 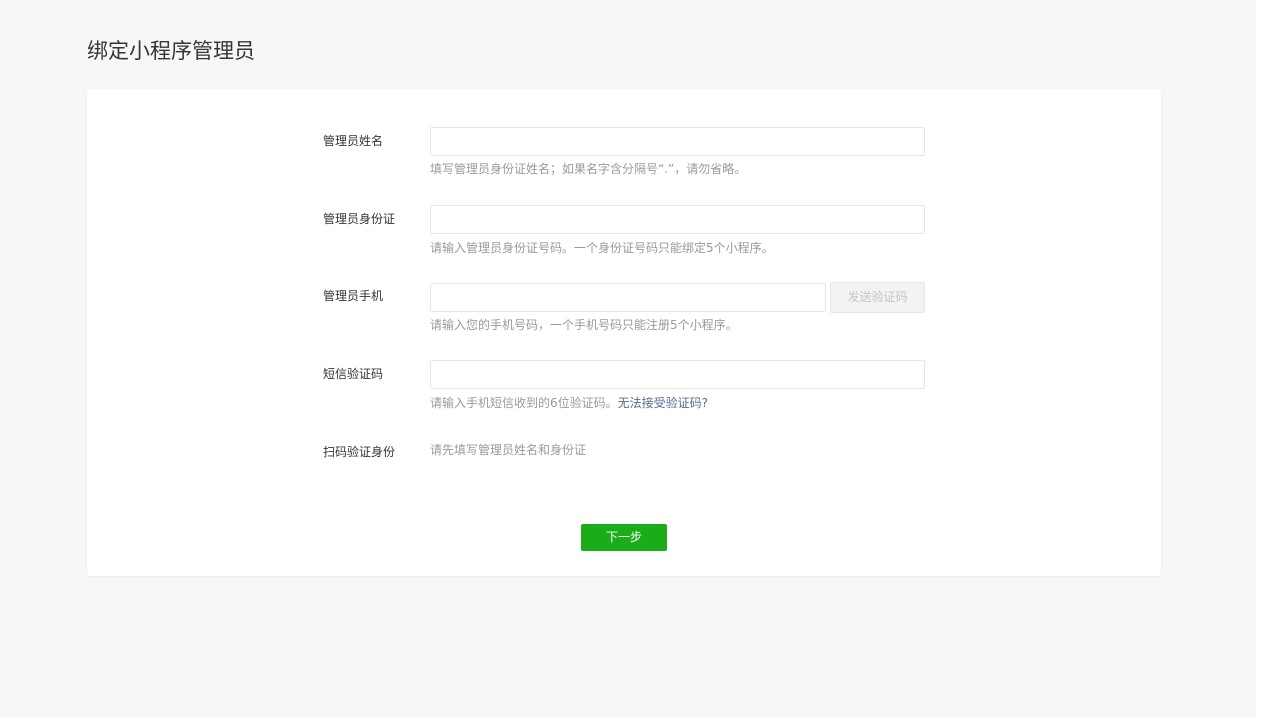 What do you see at coordinates (877, 297) in the screenshot?
I see `send-code-button: 发送验证码` at bounding box center [877, 297].